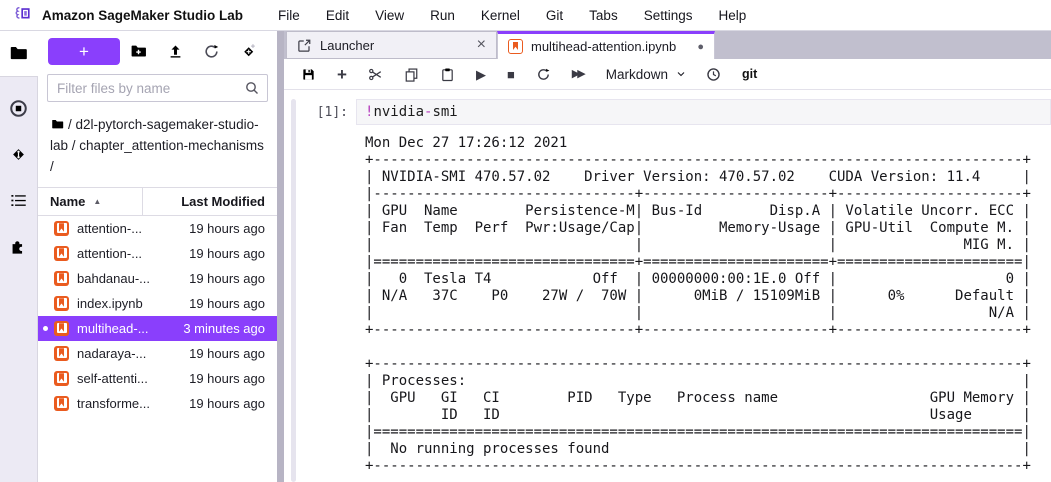  I want to click on run-cell-button: ▶, so click(481, 74).